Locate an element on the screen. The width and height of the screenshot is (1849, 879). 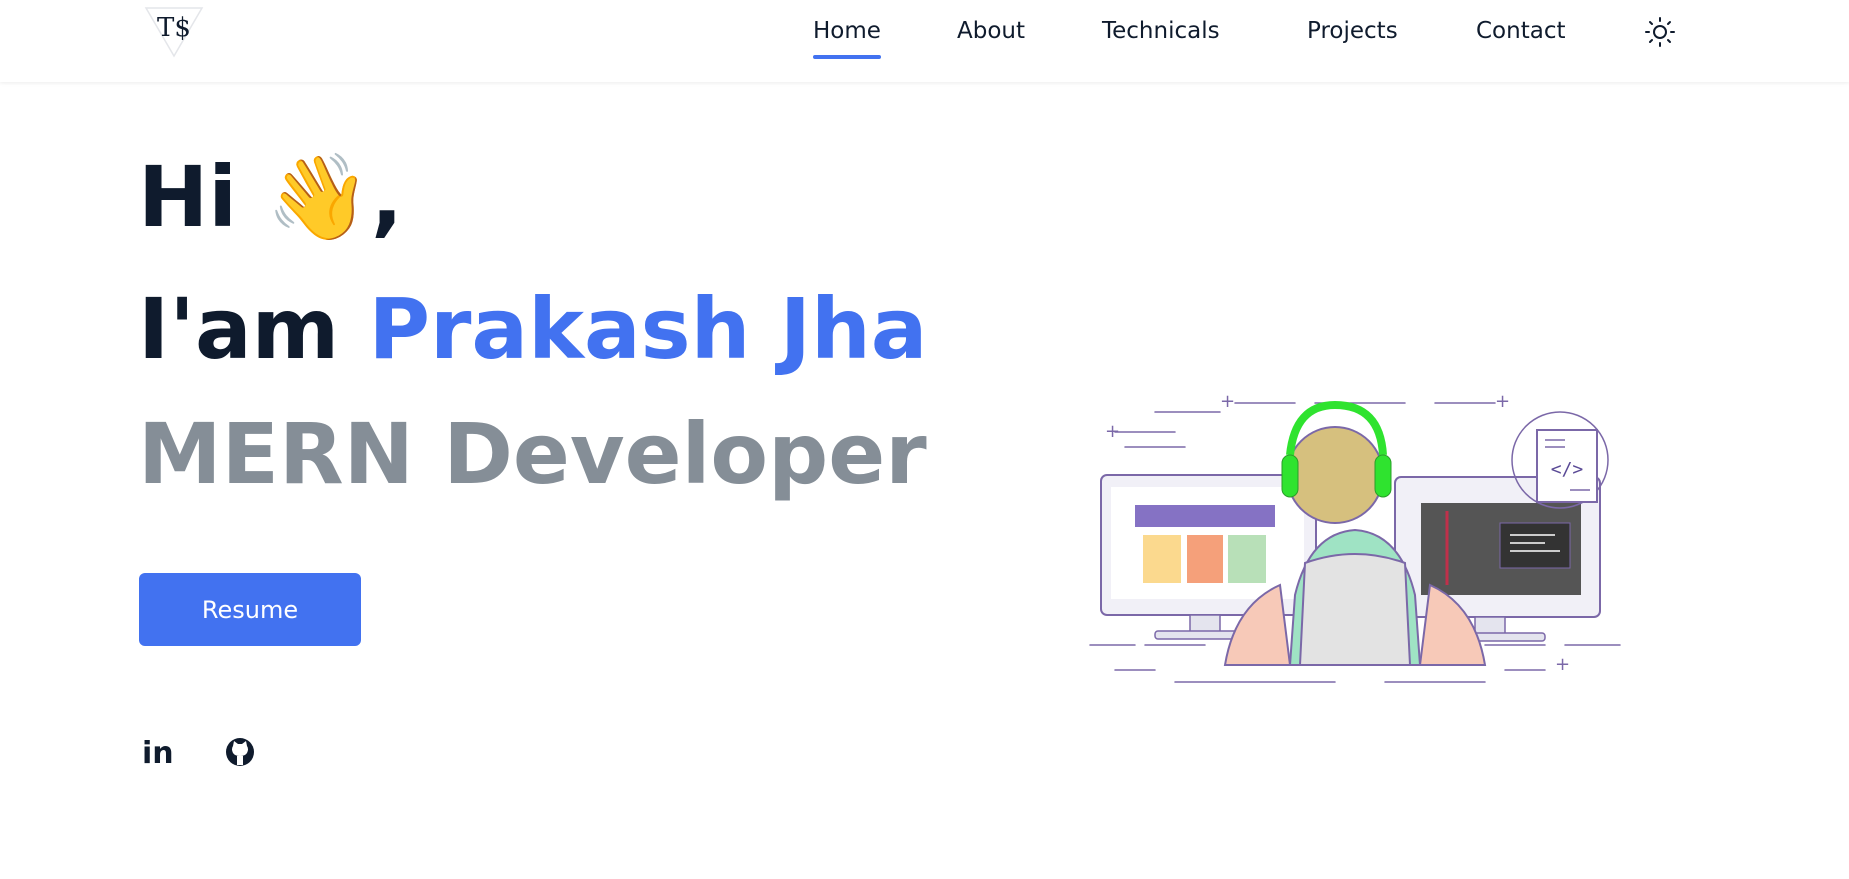
developer-illustration: + + + + </> is located at coordinates (1355, 537).